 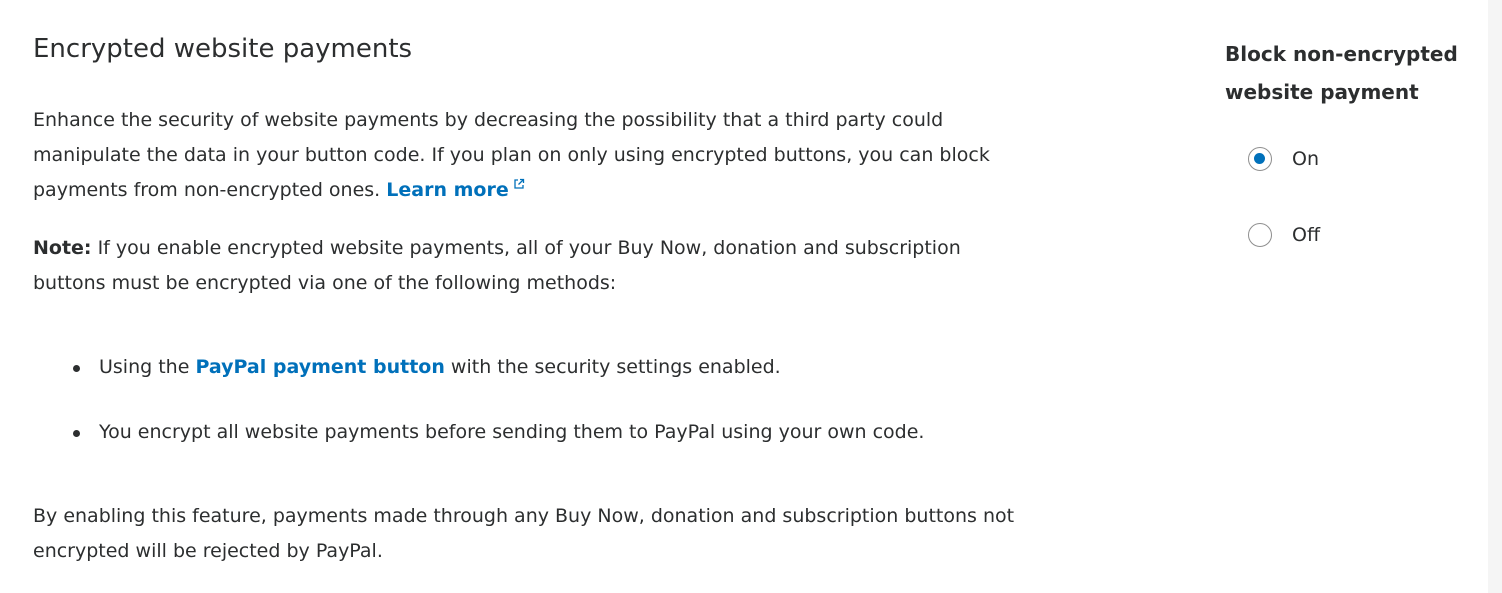 What do you see at coordinates (1341, 73) in the screenshot?
I see `setting-title: Block non-encrypted website payment` at bounding box center [1341, 73].